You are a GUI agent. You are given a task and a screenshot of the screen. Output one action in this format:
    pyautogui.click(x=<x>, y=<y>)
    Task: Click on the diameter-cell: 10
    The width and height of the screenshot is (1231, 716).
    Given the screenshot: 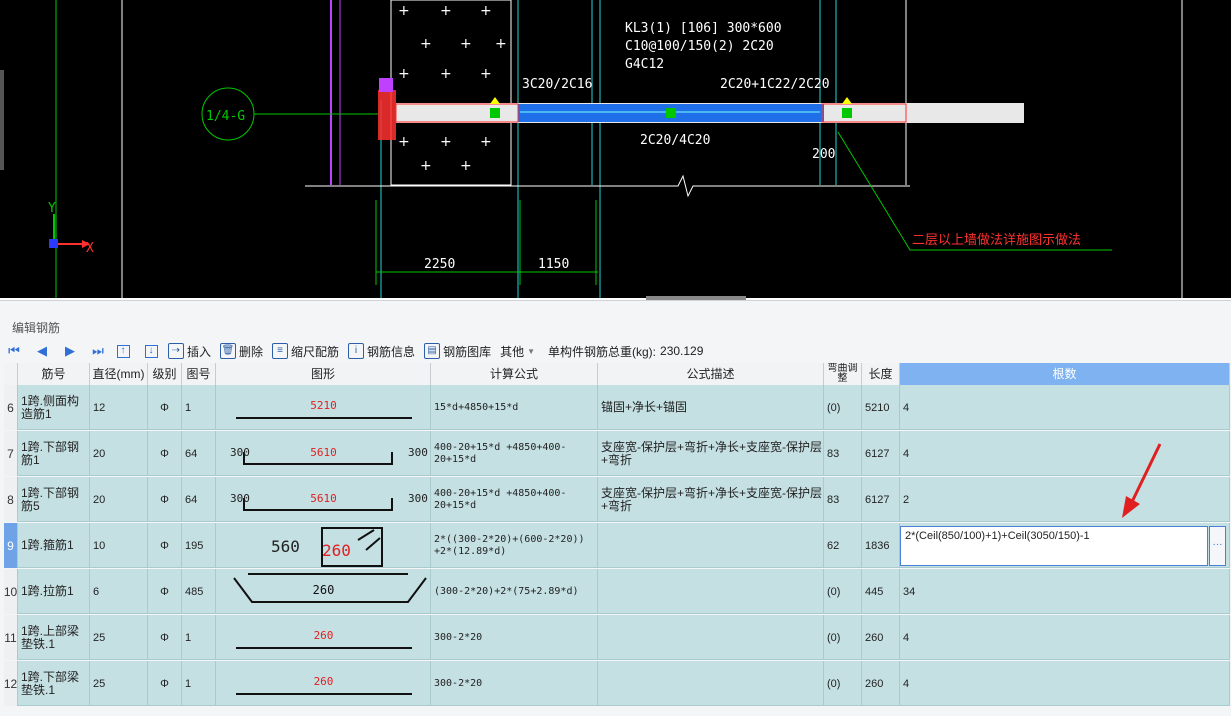 What is the action you would take?
    pyautogui.click(x=119, y=545)
    